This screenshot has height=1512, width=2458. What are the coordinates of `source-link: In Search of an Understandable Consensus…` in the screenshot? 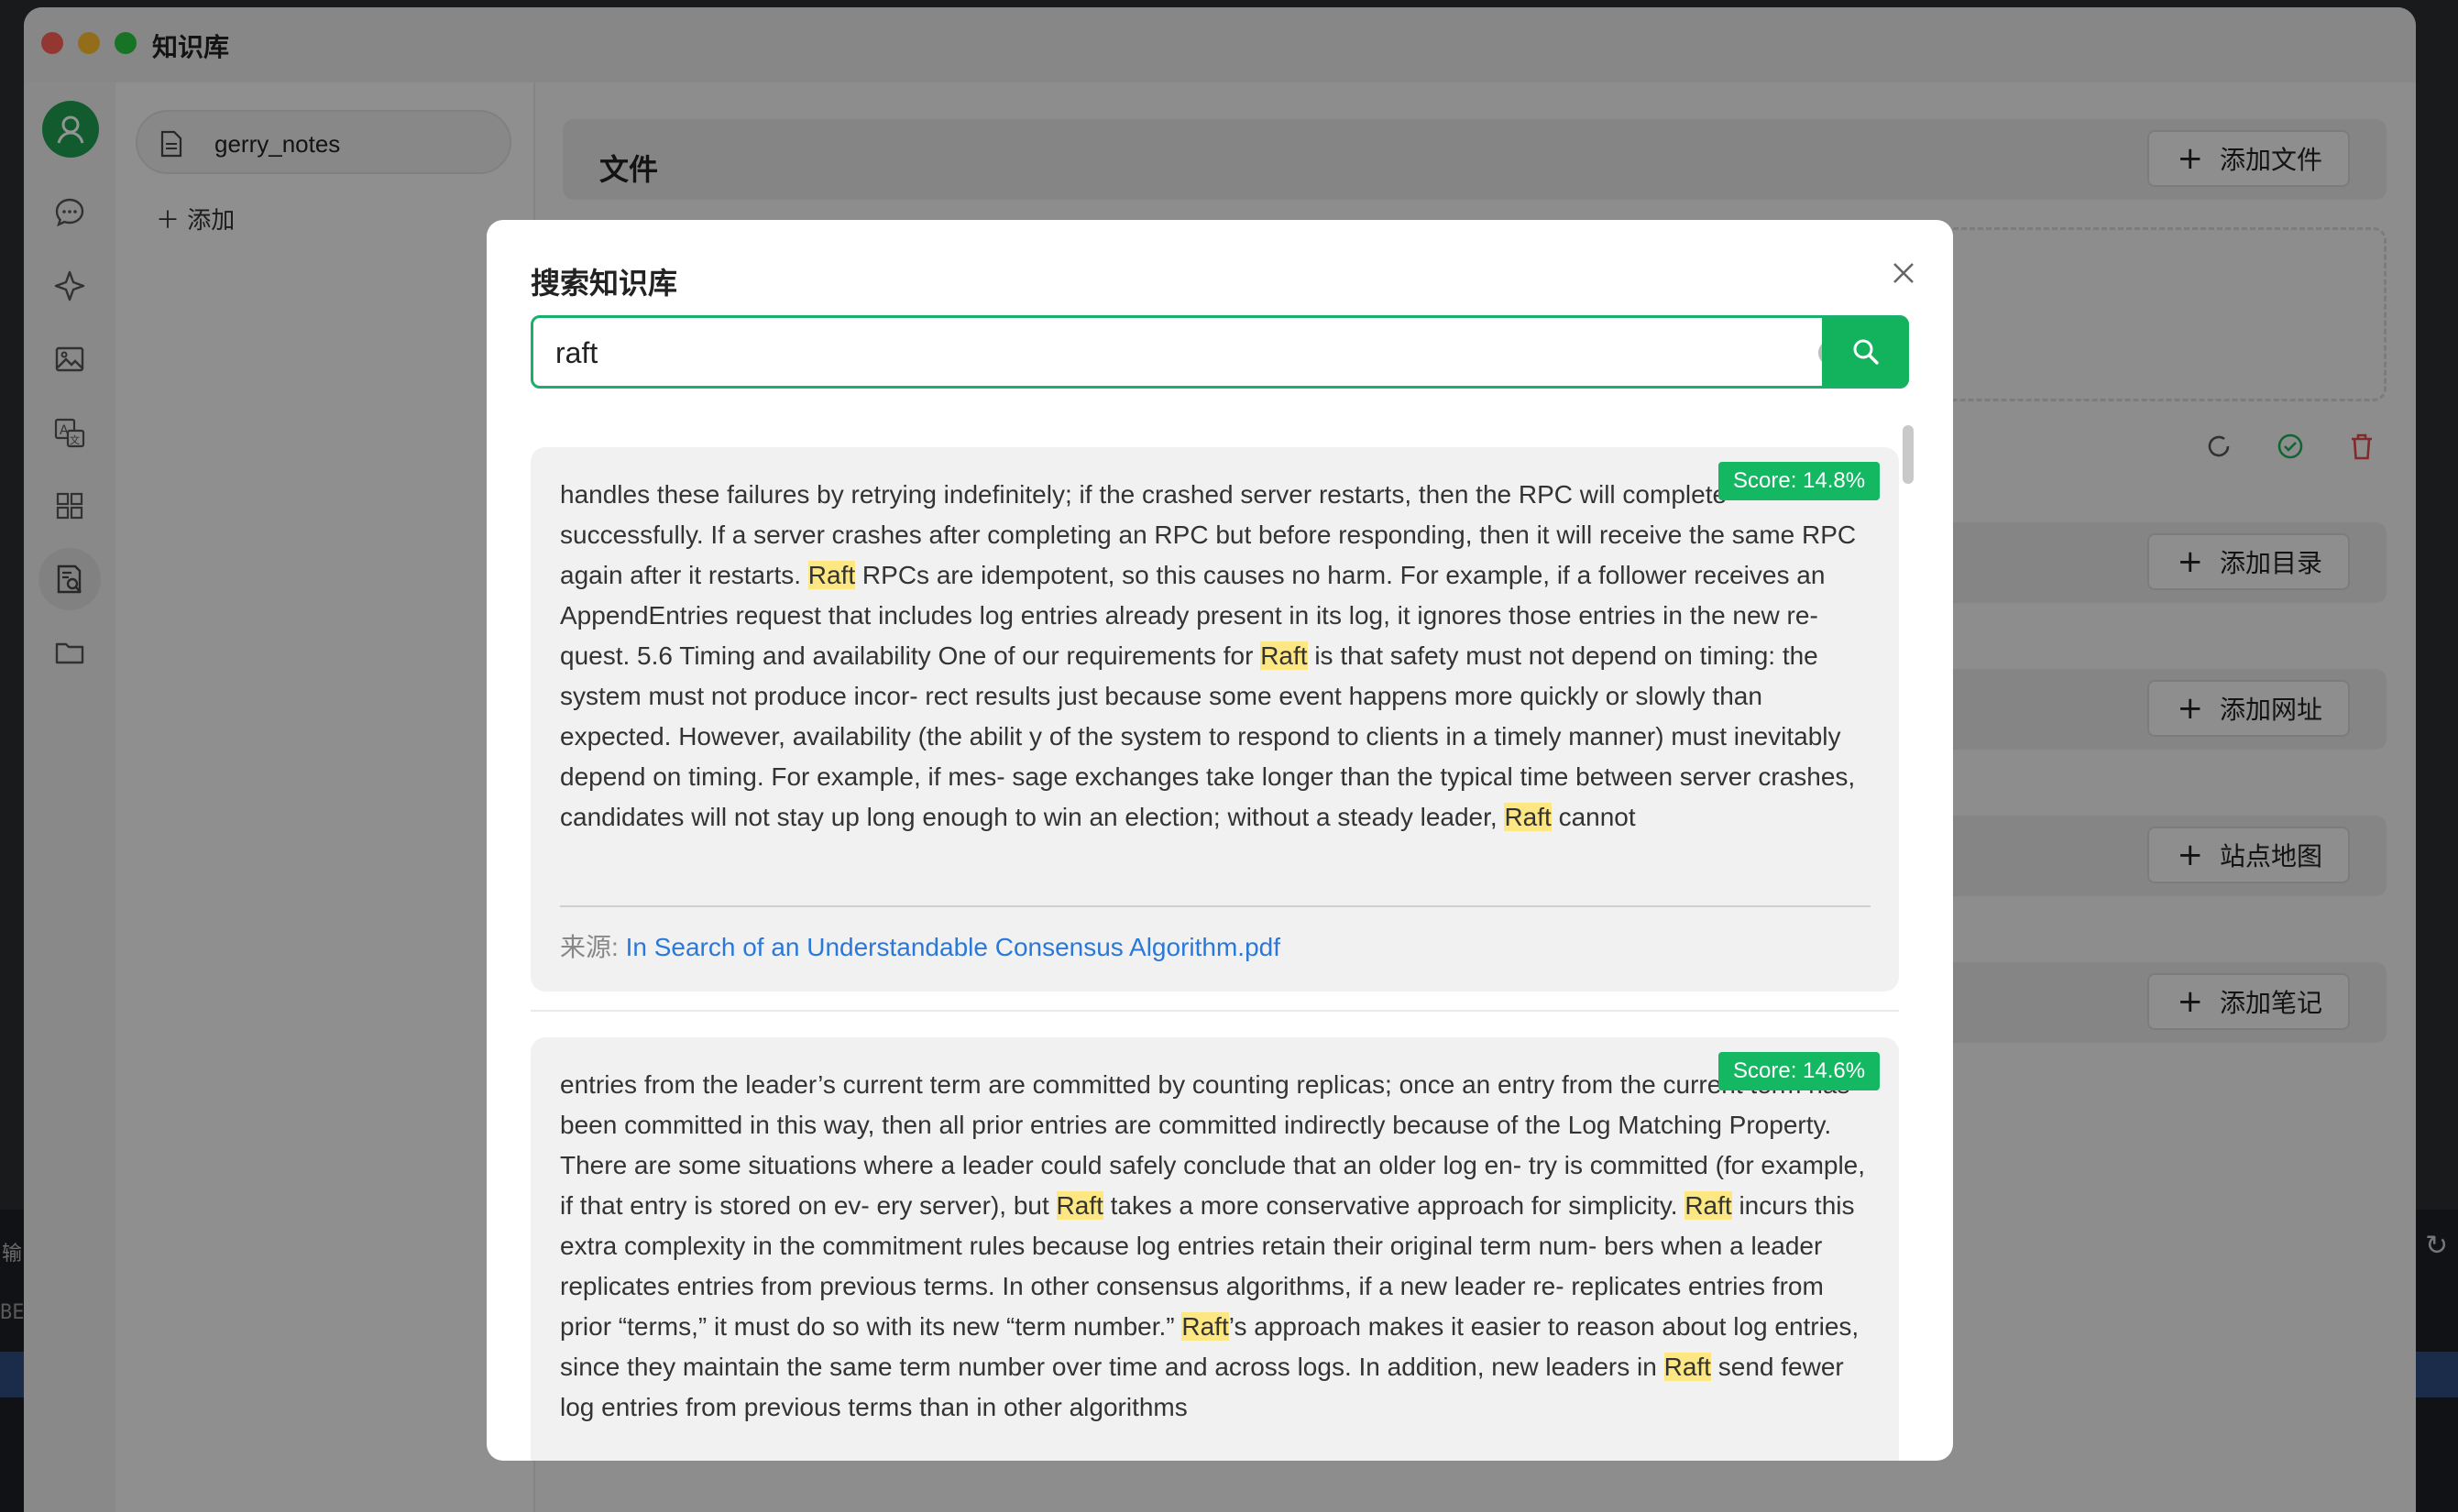 It's located at (953, 947).